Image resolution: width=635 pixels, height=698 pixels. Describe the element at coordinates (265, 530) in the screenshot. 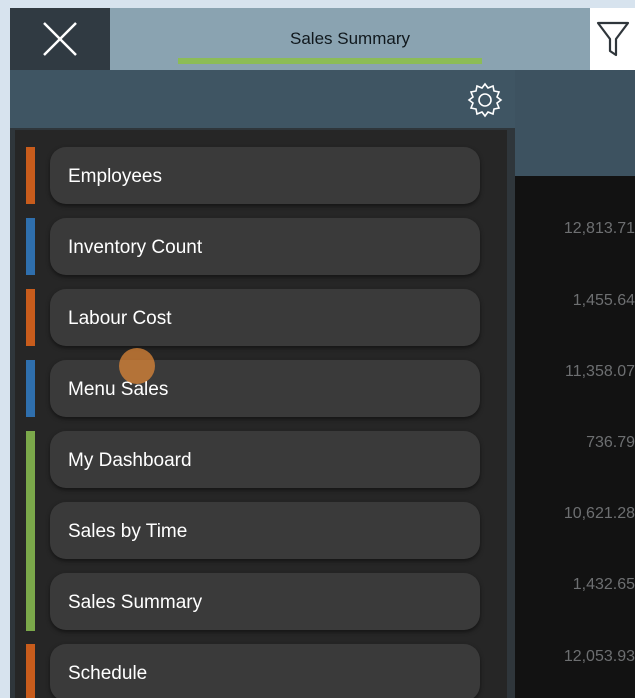

I see `menu-item-sales-by-time: Sales by Time` at that location.